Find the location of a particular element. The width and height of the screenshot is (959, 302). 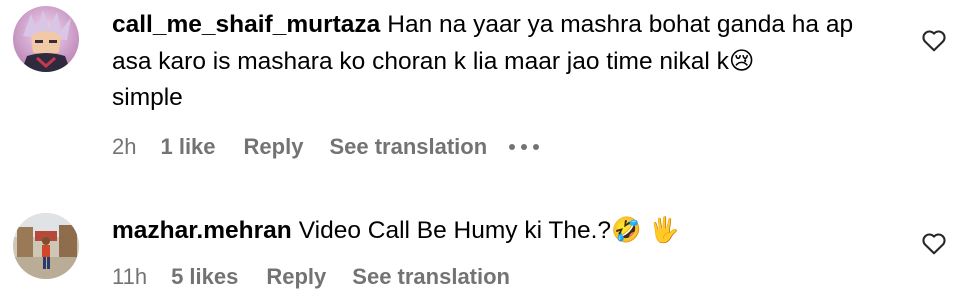

likes-count: 5 likes is located at coordinates (204, 277).